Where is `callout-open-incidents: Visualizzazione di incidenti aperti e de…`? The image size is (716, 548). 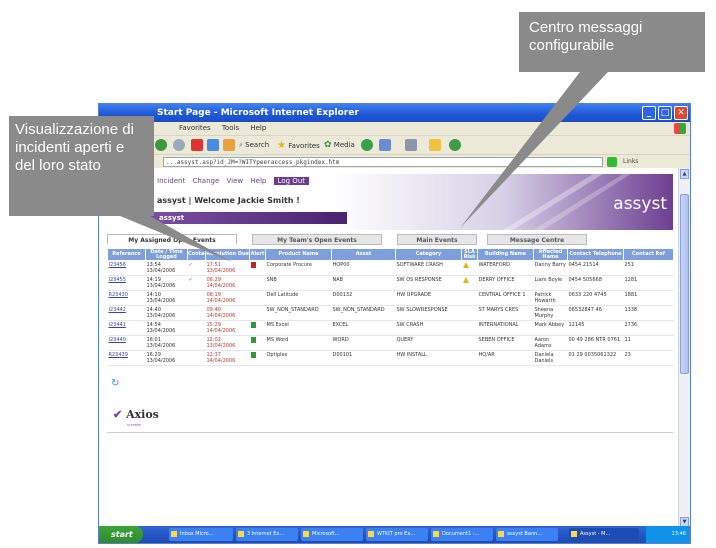 callout-open-incidents: Visualizzazione di incidenti aperti e de… is located at coordinates (81, 166).